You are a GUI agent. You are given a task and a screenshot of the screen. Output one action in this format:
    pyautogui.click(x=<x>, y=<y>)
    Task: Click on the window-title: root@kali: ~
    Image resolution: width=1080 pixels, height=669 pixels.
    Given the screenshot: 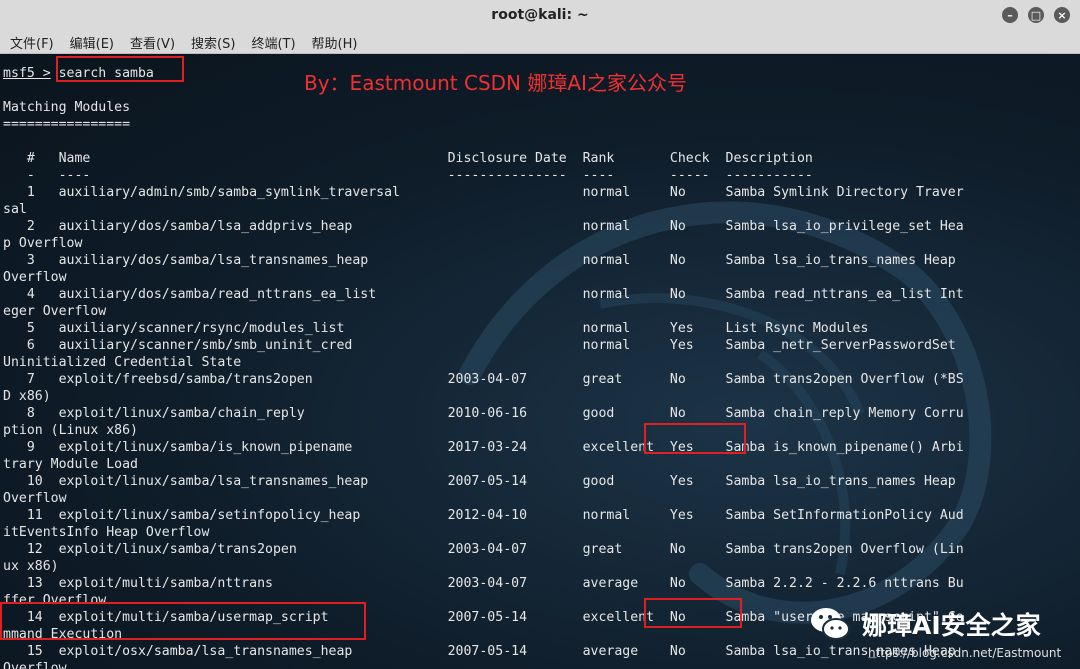 What is the action you would take?
    pyautogui.click(x=540, y=15)
    